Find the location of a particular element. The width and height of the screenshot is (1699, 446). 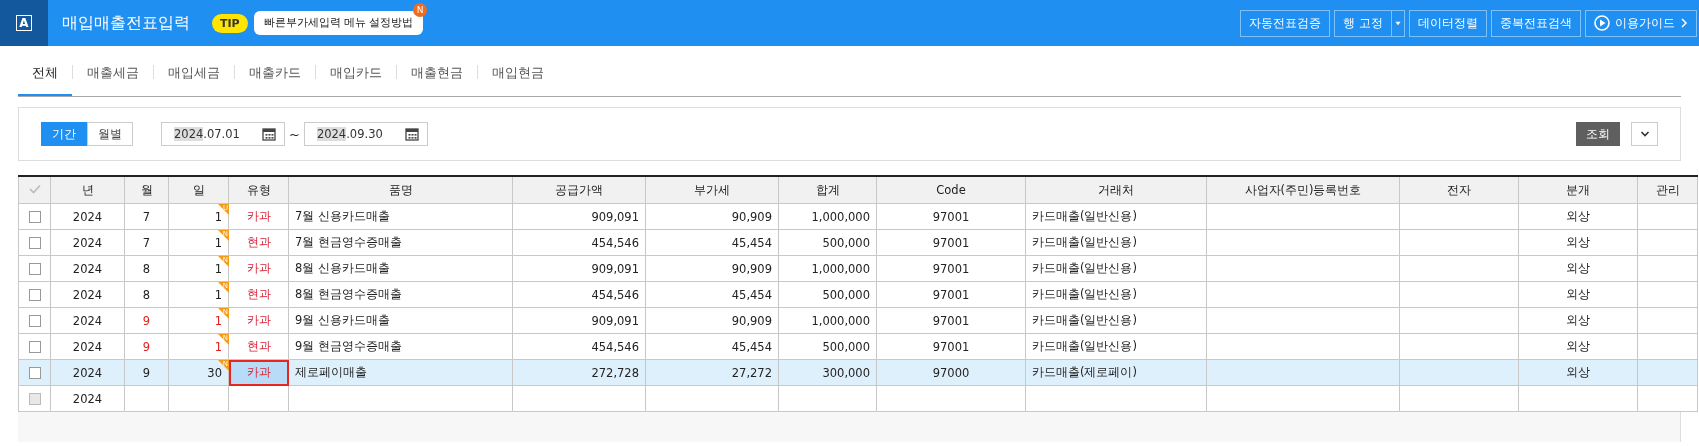

table-cell: 9월 현금영수증매출 is located at coordinates (348, 346).